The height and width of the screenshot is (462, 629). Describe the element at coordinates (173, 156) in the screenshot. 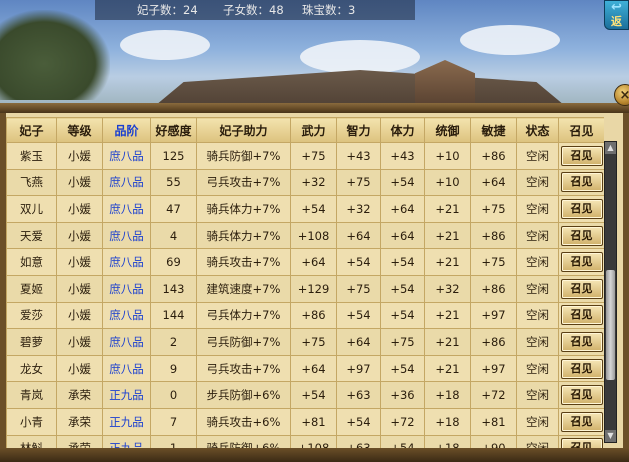

I see `cell-favor: 125` at that location.